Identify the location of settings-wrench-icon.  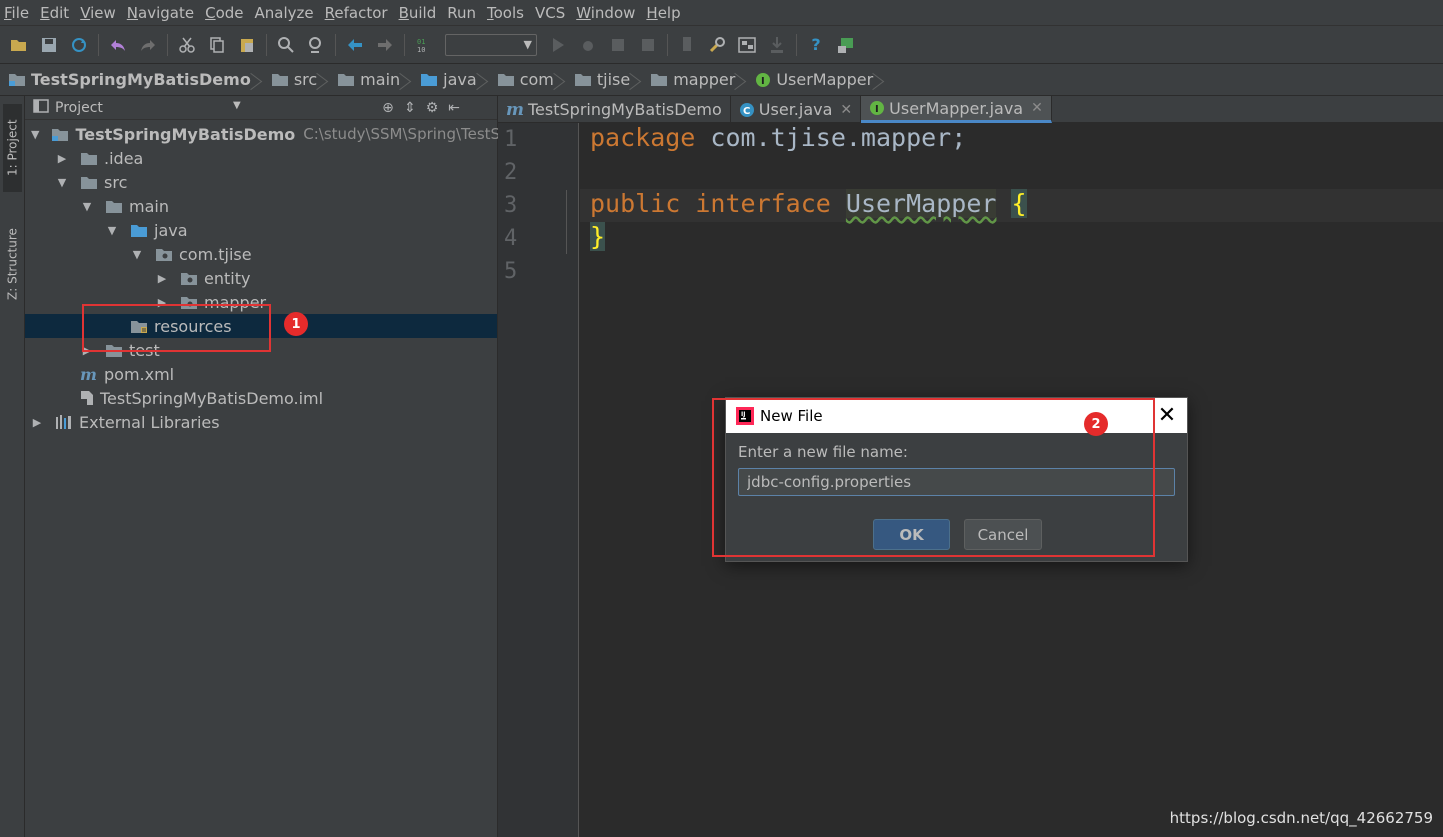
(717, 45).